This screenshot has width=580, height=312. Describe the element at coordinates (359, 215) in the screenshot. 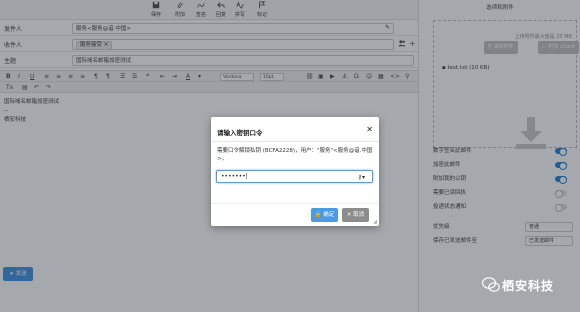

I see `cancel-label: 取消` at that location.